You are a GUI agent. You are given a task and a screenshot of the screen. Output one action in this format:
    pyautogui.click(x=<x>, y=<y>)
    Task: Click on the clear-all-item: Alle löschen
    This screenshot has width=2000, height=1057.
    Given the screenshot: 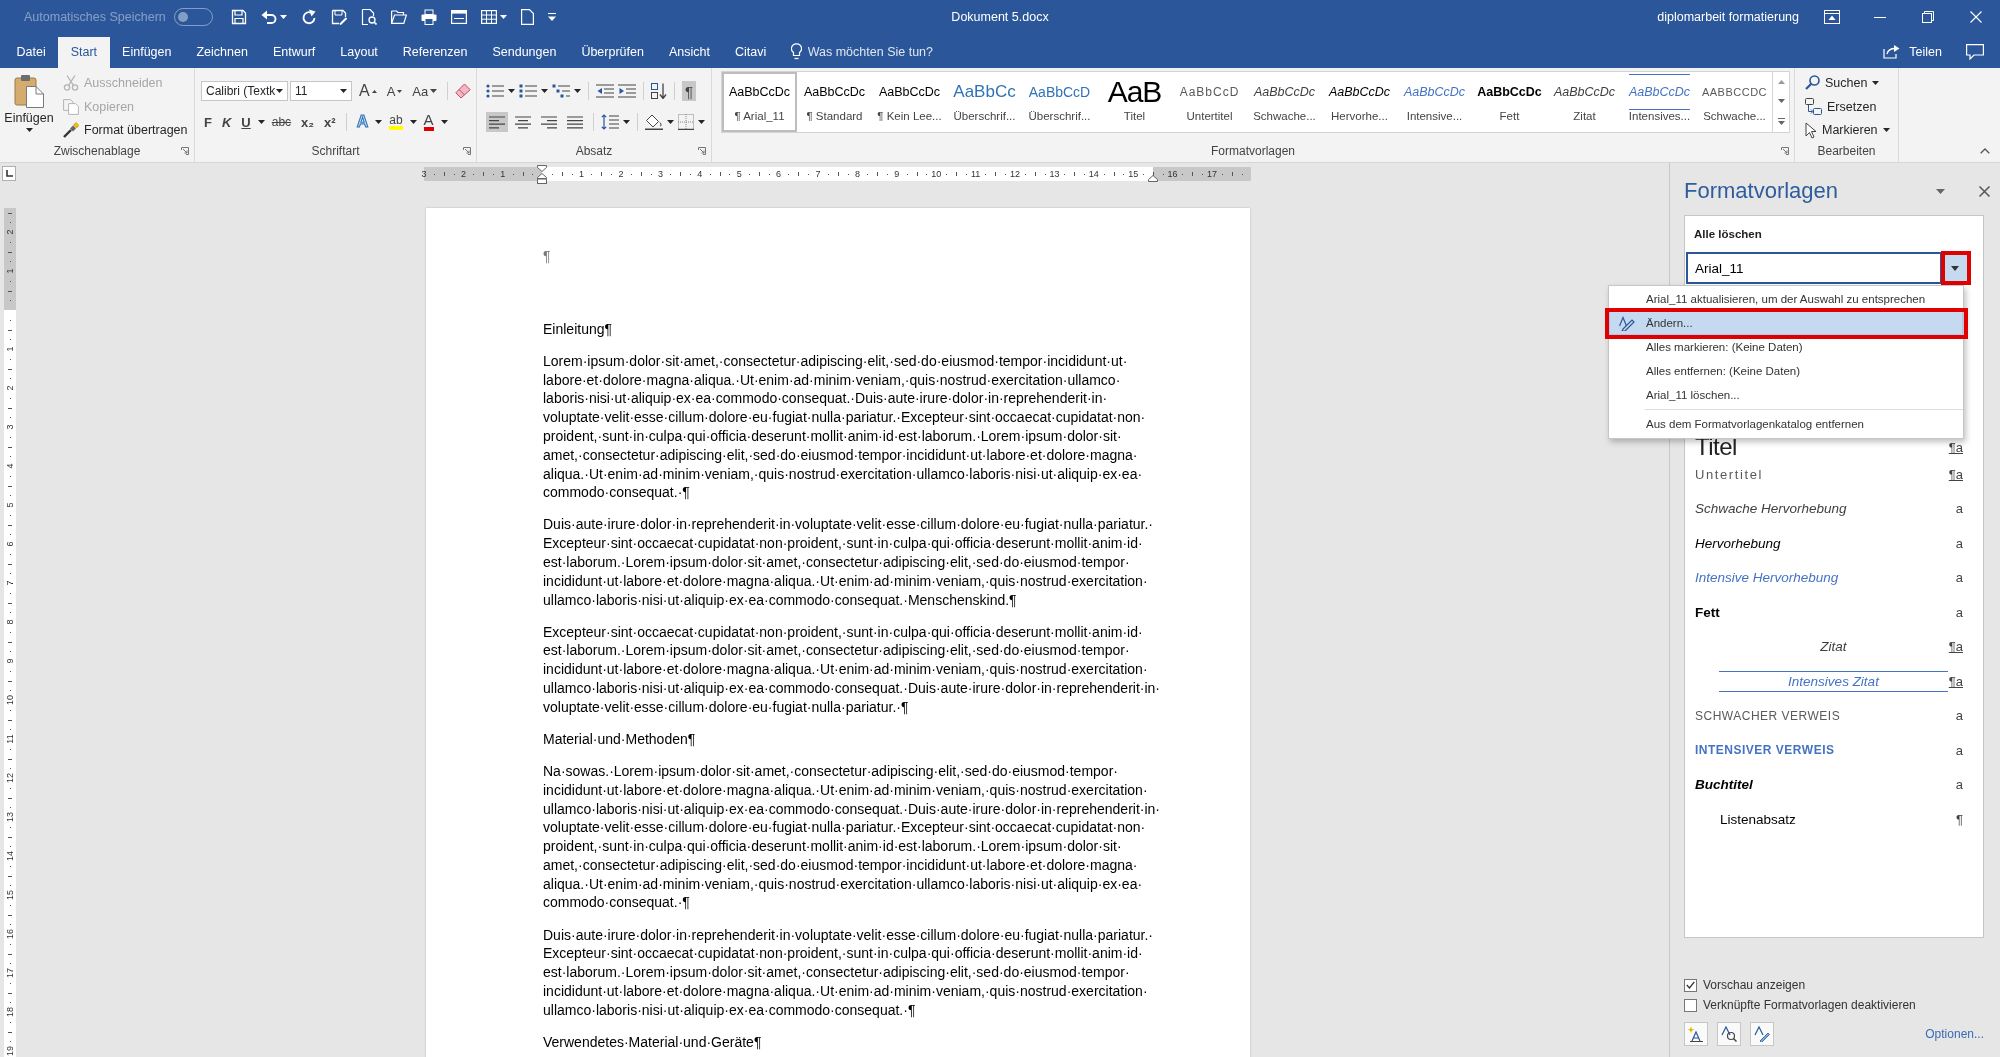 What is the action you would take?
    pyautogui.click(x=1723, y=234)
    